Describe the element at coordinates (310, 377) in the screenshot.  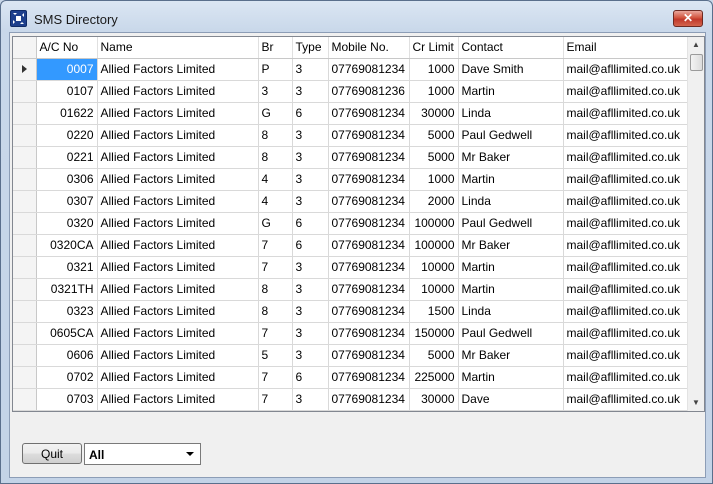
I see `type-cell: 6` at that location.